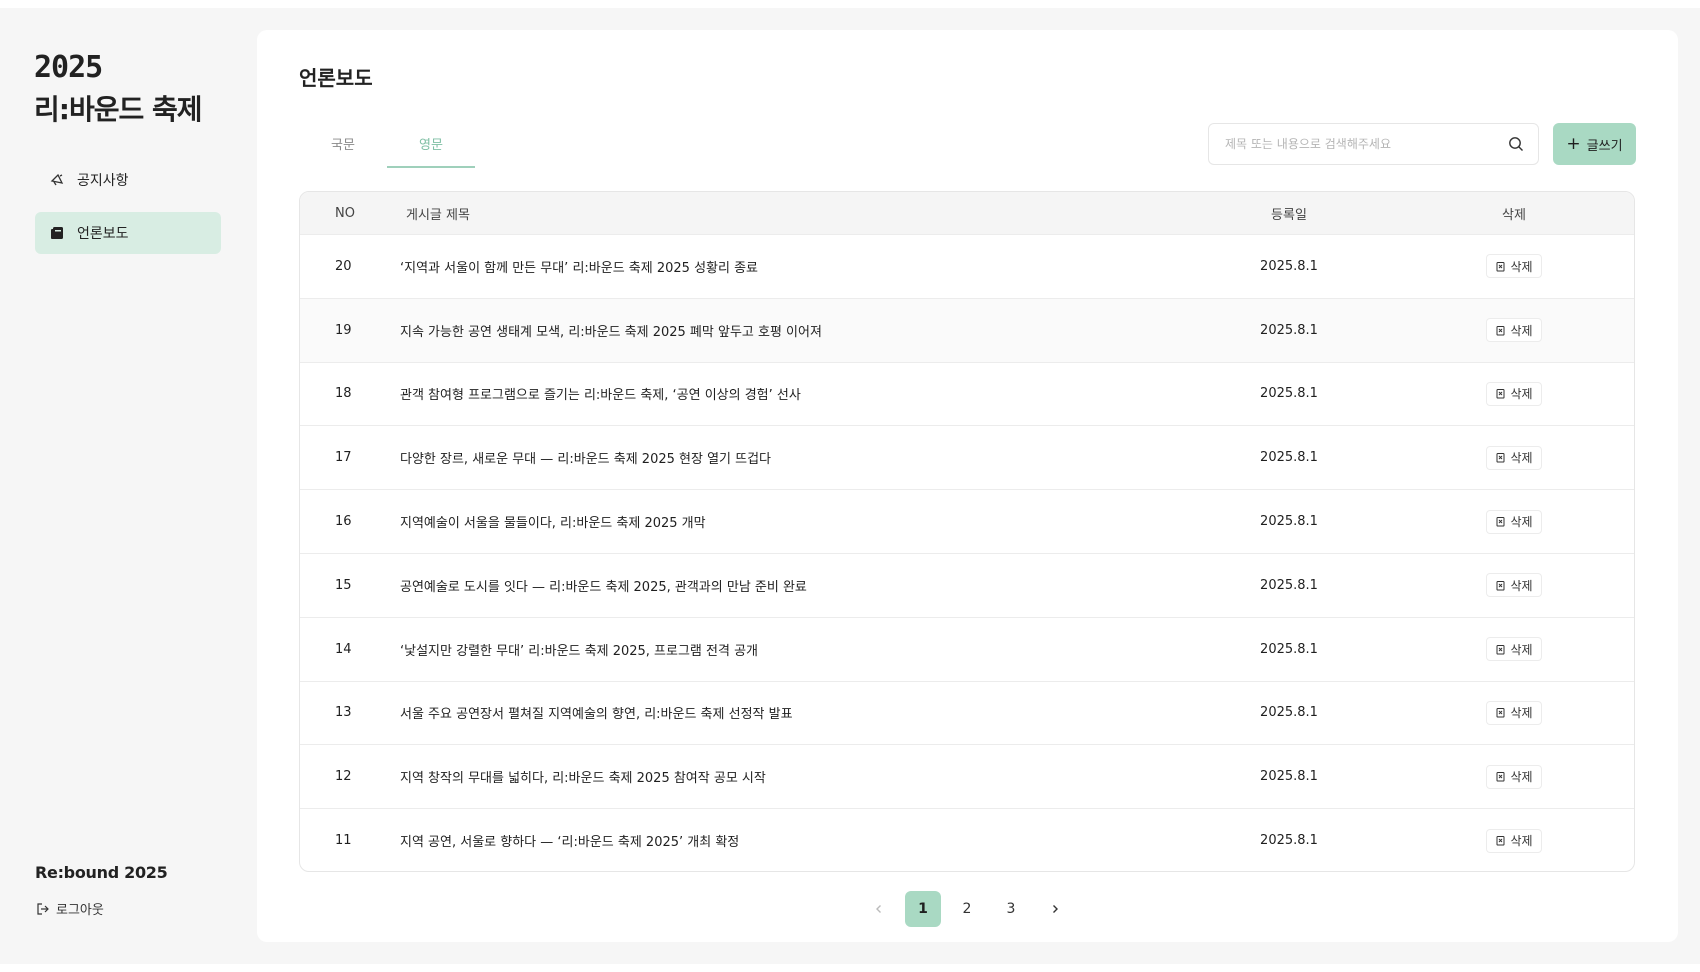 The image size is (1700, 972). Describe the element at coordinates (792, 266) in the screenshot. I see `row-title: ‘지역과 서울이 함께 만든 무대’ 리:바운드 축제 2025 성황리 종료` at that location.